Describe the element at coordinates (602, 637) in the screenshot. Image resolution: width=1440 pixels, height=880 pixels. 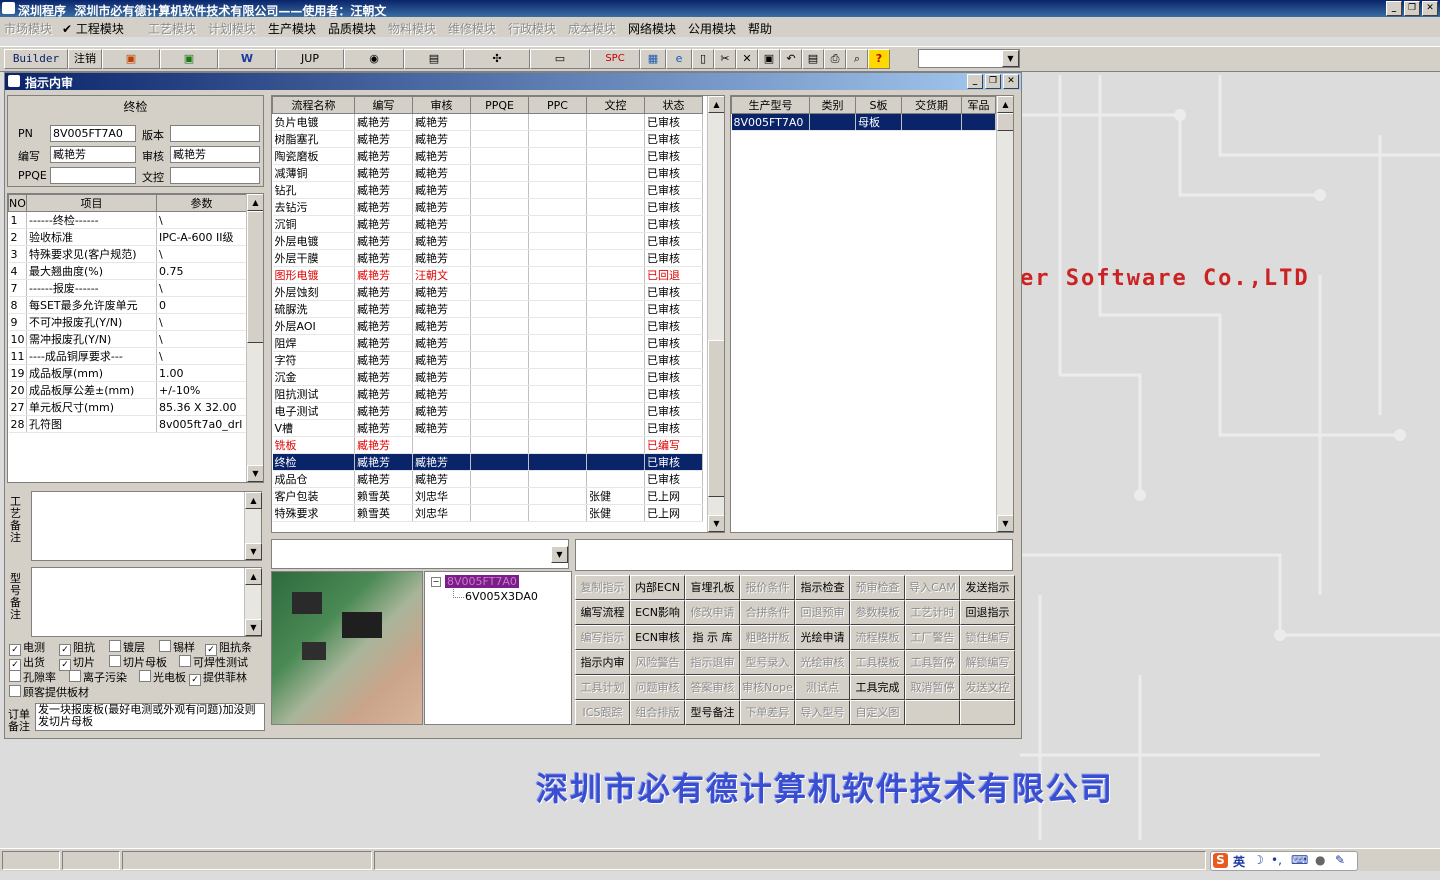
I see `command-button: 编写指示` at that location.